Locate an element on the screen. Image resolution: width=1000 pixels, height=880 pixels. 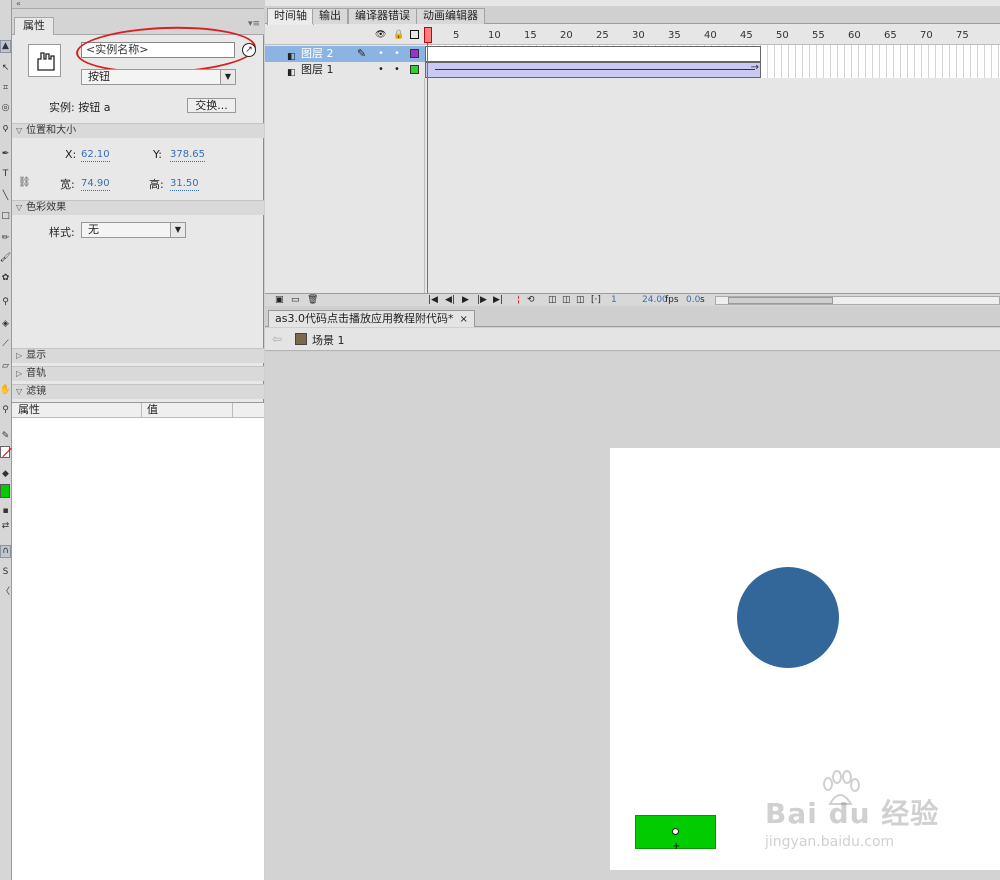
3d-rotation-tool-icon: ◎ is located at coordinates (5, 108).